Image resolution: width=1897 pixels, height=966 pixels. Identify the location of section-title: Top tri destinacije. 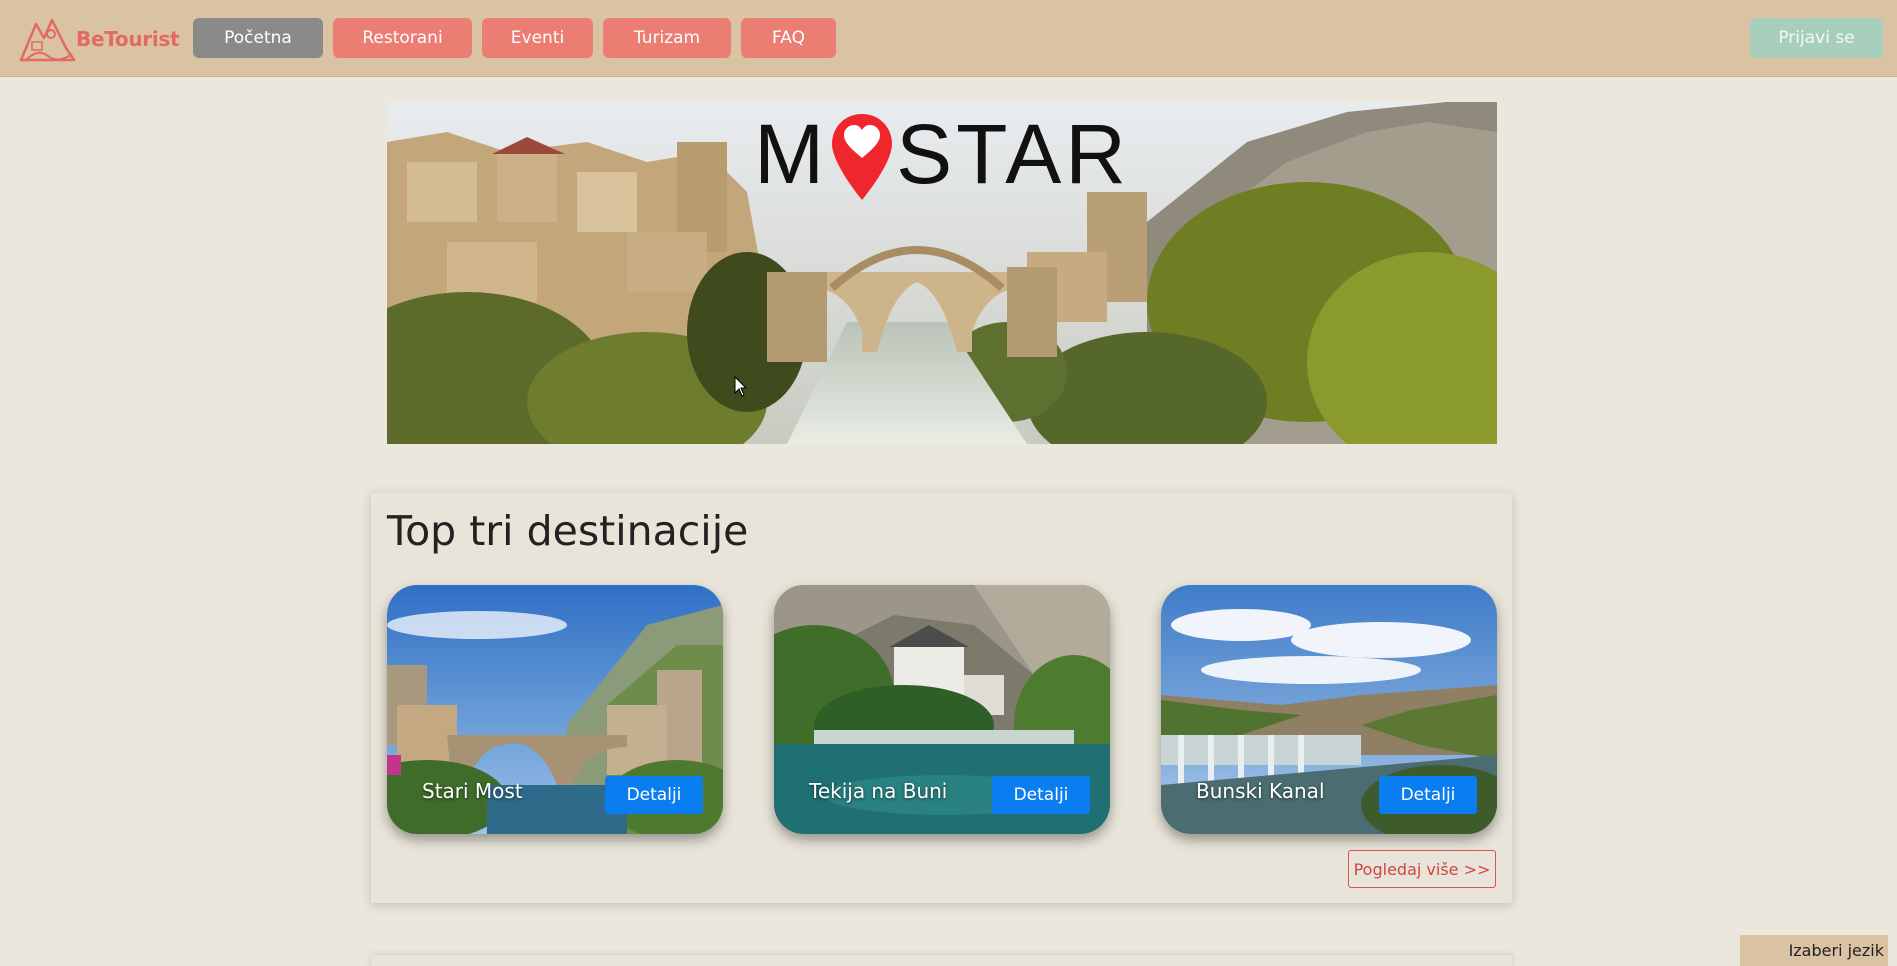
(568, 531).